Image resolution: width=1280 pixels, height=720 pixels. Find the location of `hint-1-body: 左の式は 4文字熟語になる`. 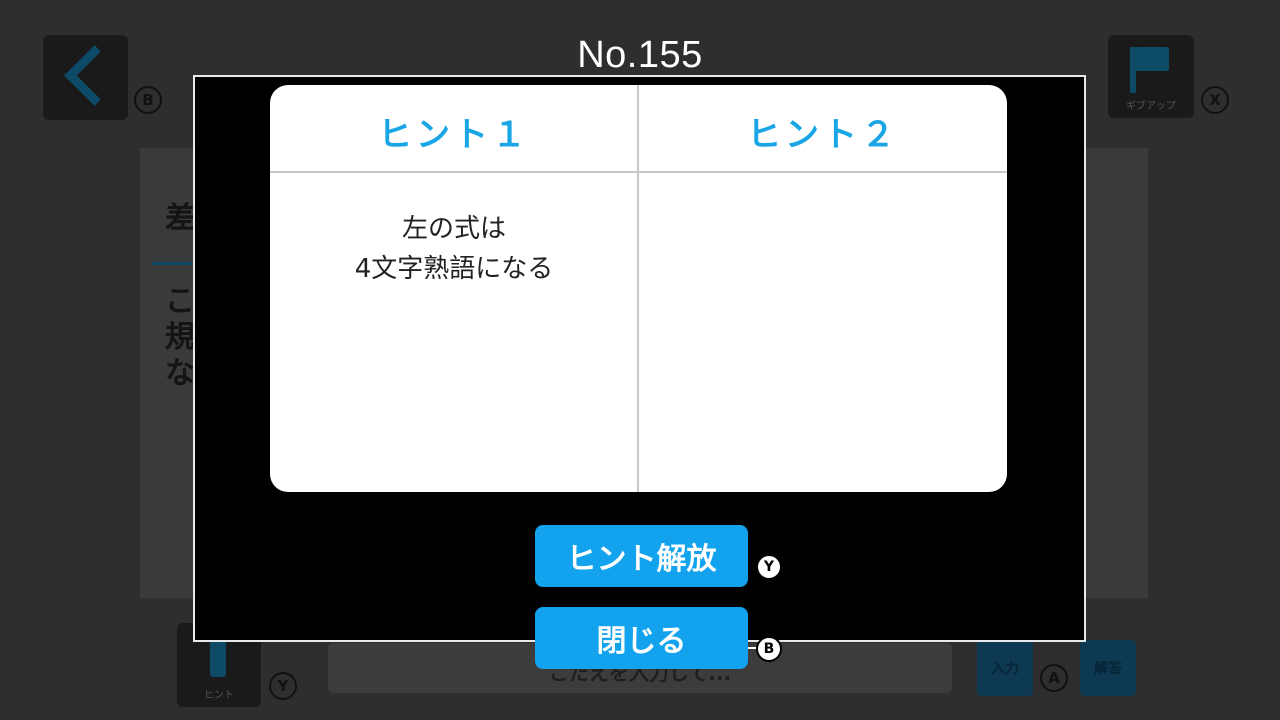

hint-1-body: 左の式は 4文字熟語になる is located at coordinates (454, 249).